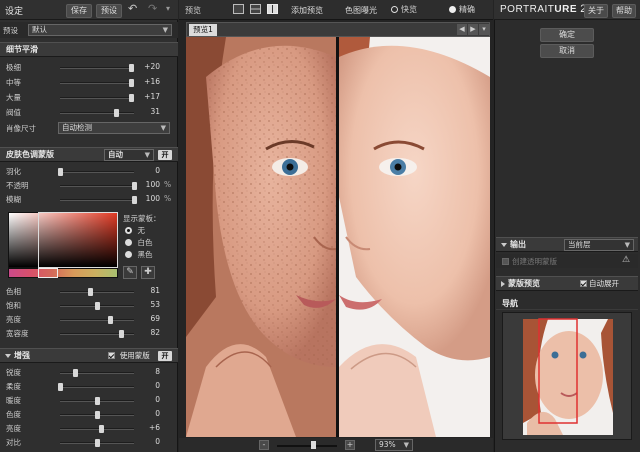 This screenshot has height=452, width=640. What do you see at coordinates (567, 283) in the screenshot?
I see `mask-preview-header: 蒙版预览 自动展开` at bounding box center [567, 283].